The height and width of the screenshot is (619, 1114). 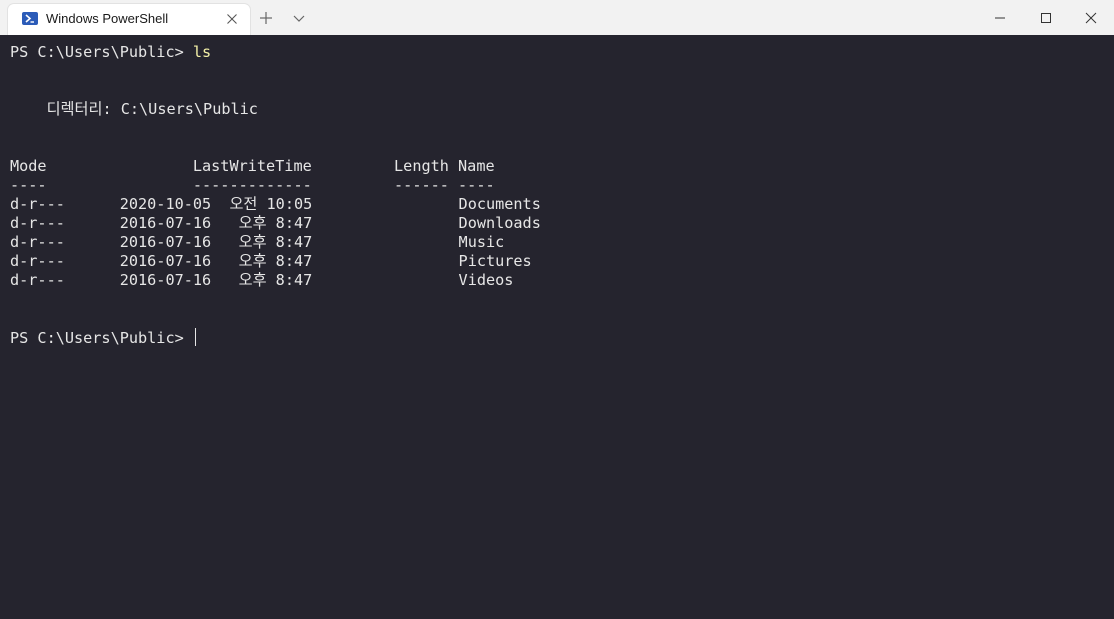 I want to click on prompt-line-current: PS C:\Users\Public>, so click(x=103, y=337).